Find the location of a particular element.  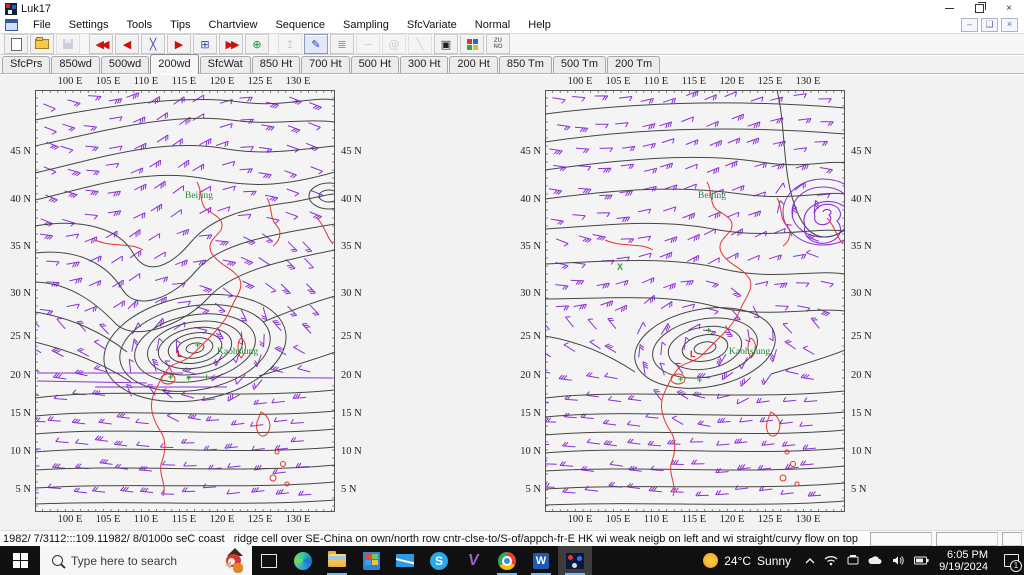

double-left-arrow-icon: ◀◀ is located at coordinates (102, 44).